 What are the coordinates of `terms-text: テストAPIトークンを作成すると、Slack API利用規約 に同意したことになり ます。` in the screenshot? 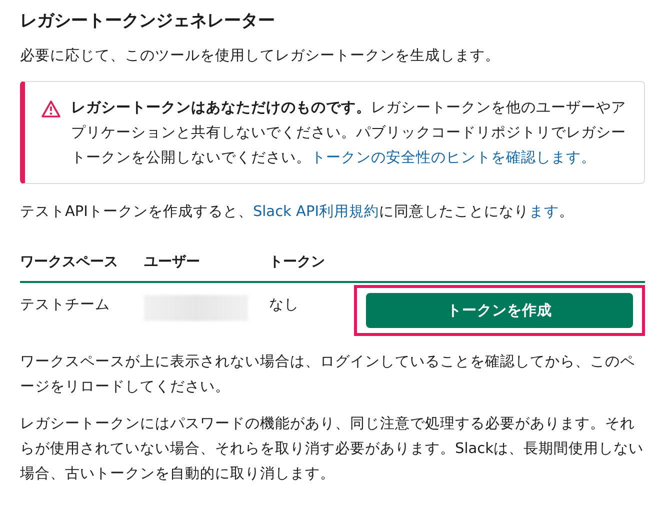 It's located at (297, 212).